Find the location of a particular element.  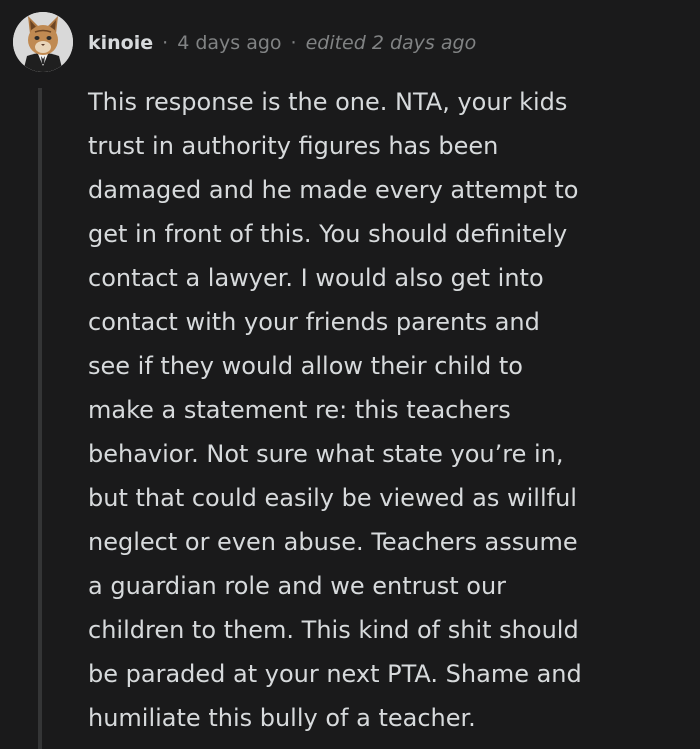

edited-label: edited 2 days ago is located at coordinates (391, 43).